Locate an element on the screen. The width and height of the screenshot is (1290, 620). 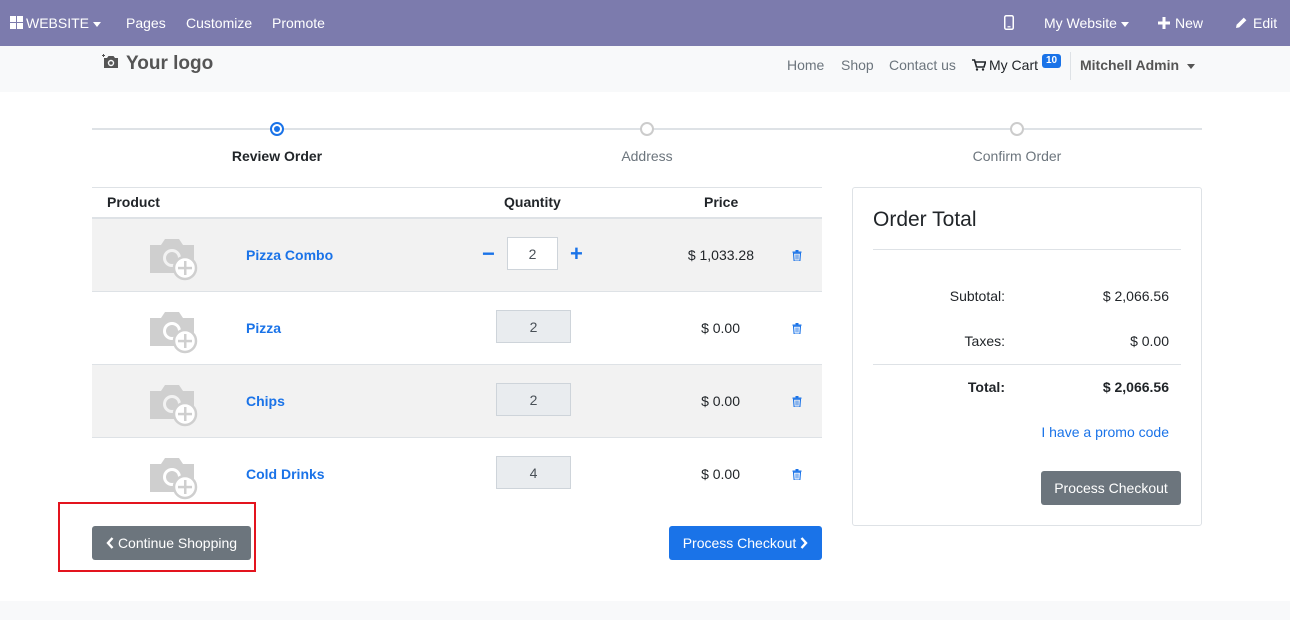
cart-icon is located at coordinates (979, 65).